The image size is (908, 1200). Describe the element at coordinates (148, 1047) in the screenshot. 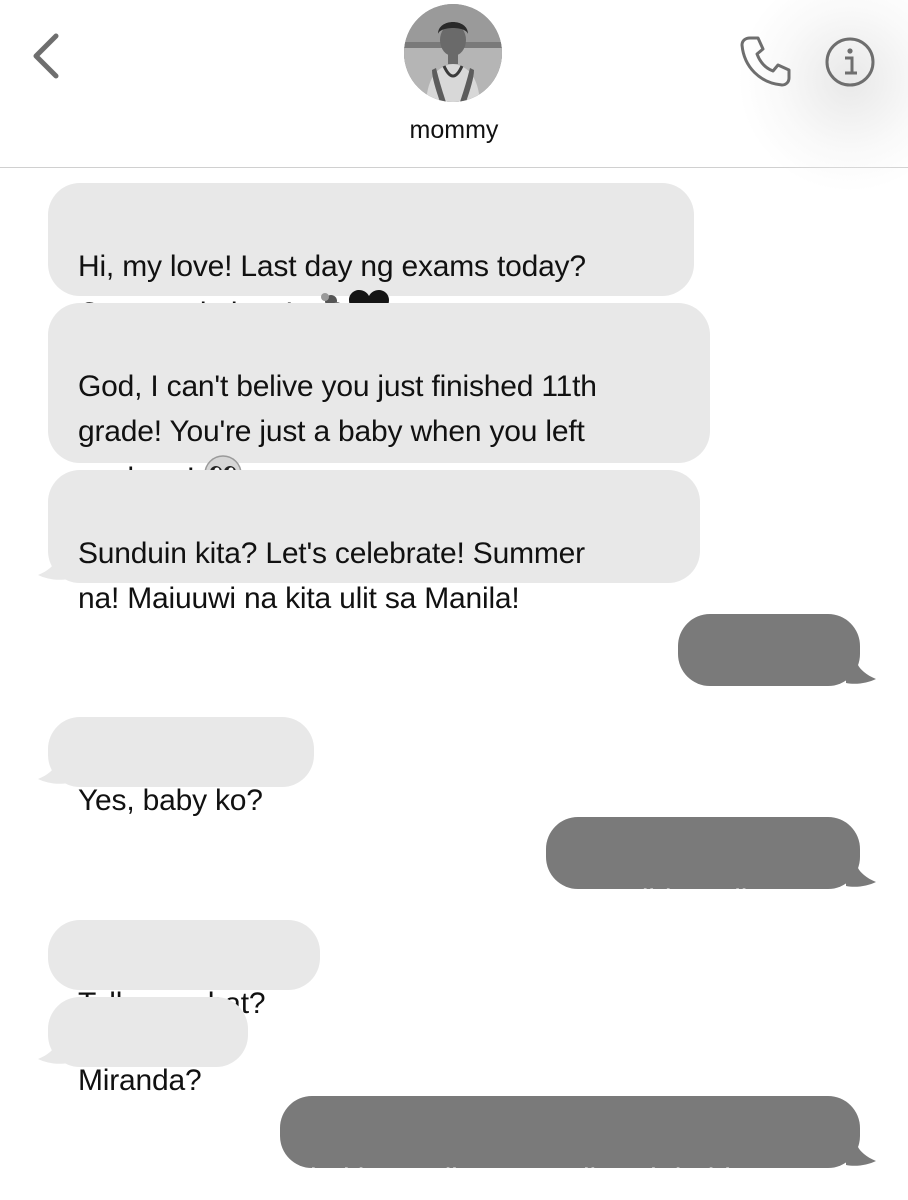

I see `received-message: Miranda?` at that location.